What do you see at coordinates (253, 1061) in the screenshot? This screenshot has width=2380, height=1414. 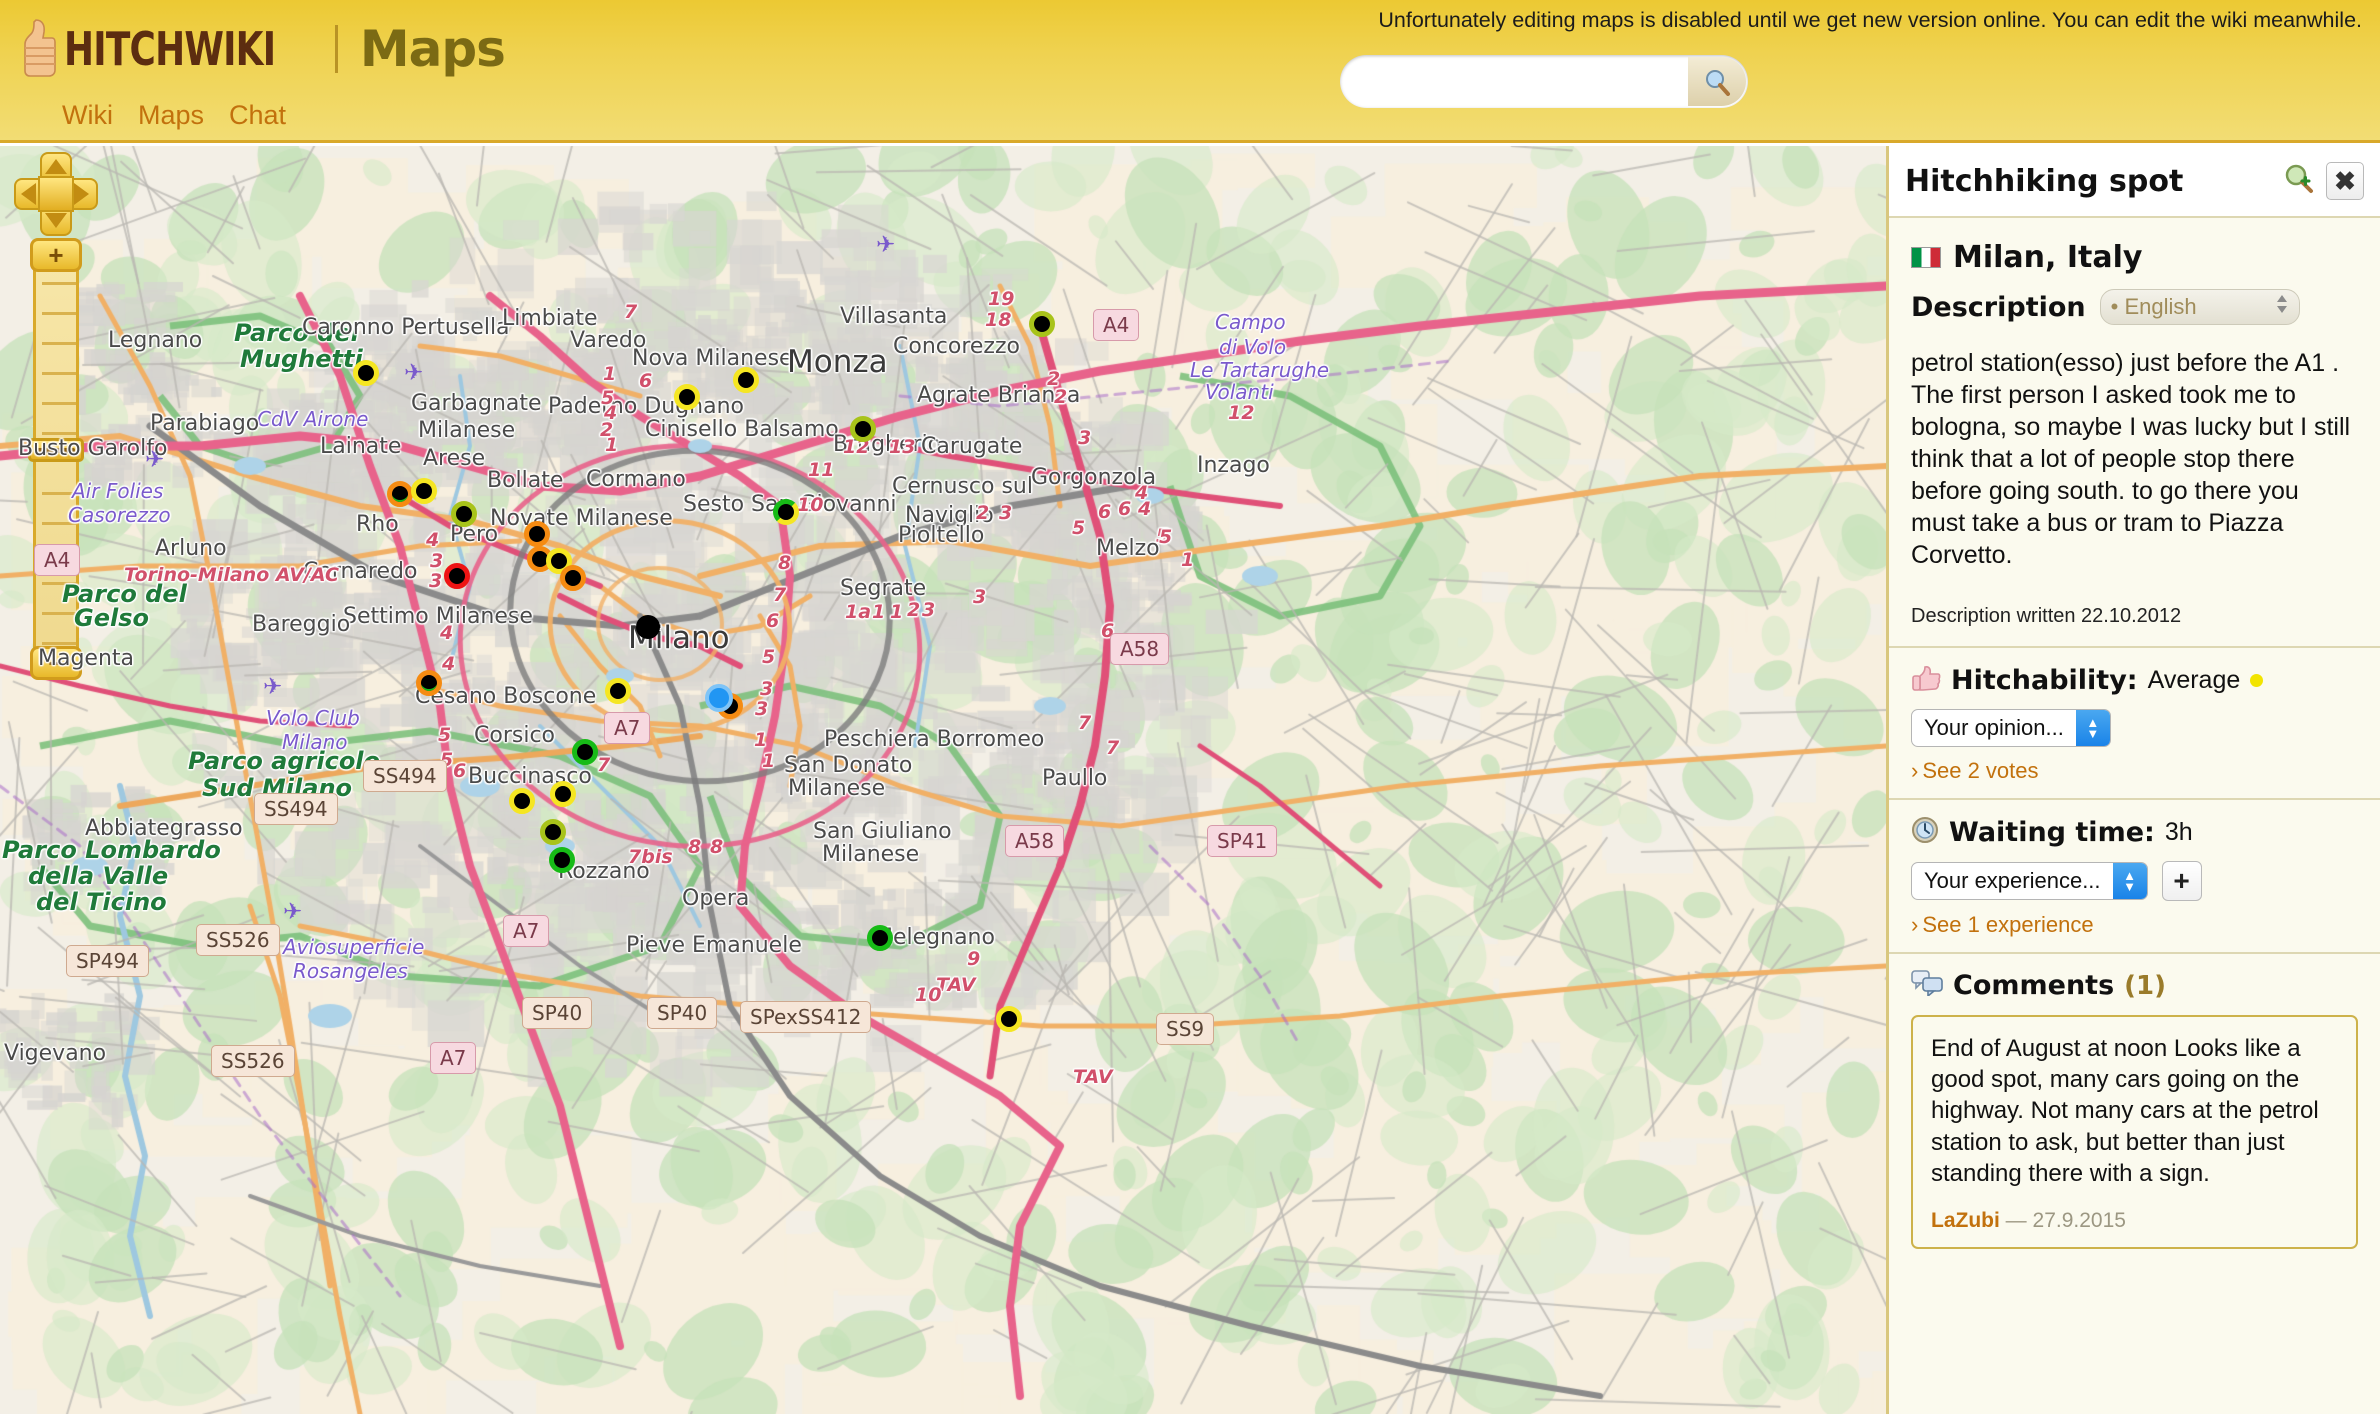 I see `map-road-shield: SS526` at bounding box center [253, 1061].